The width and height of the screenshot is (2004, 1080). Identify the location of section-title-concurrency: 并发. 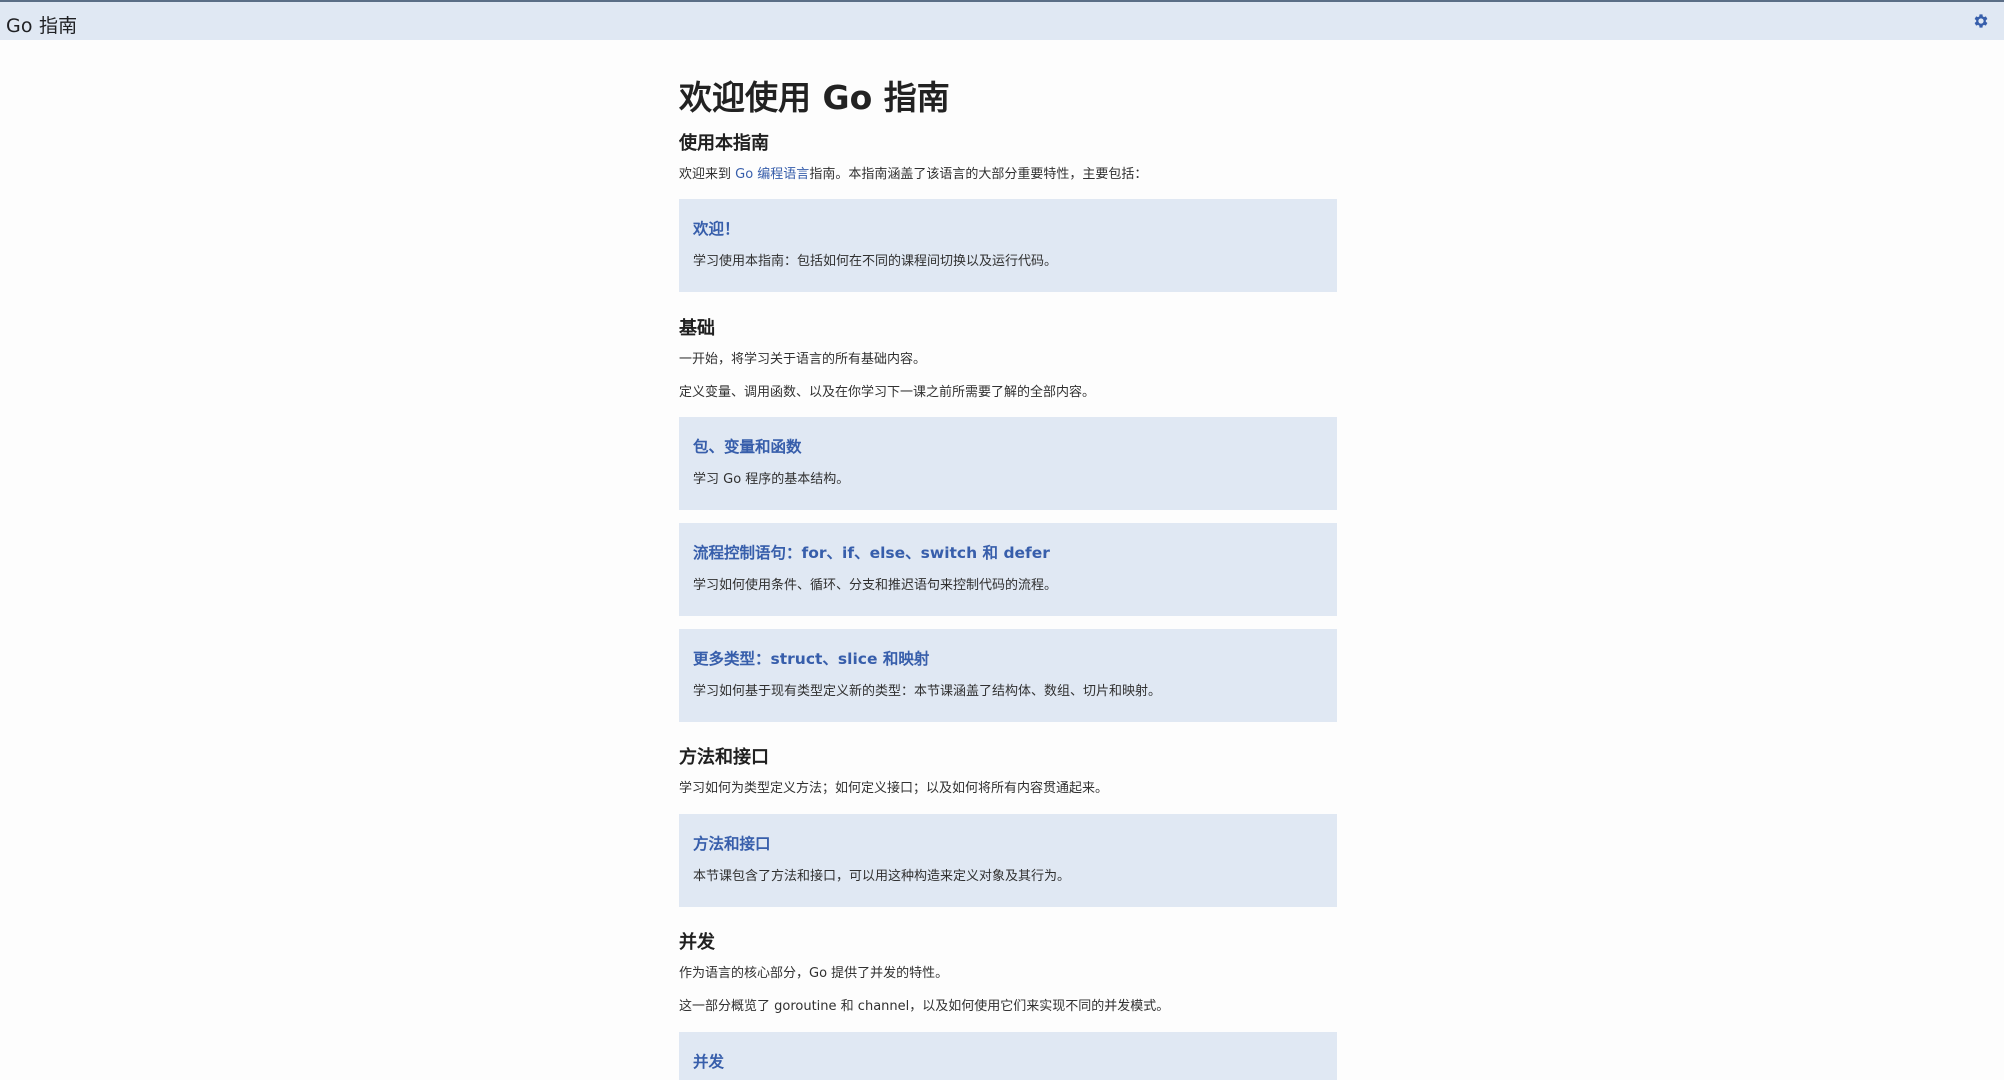
(697, 942).